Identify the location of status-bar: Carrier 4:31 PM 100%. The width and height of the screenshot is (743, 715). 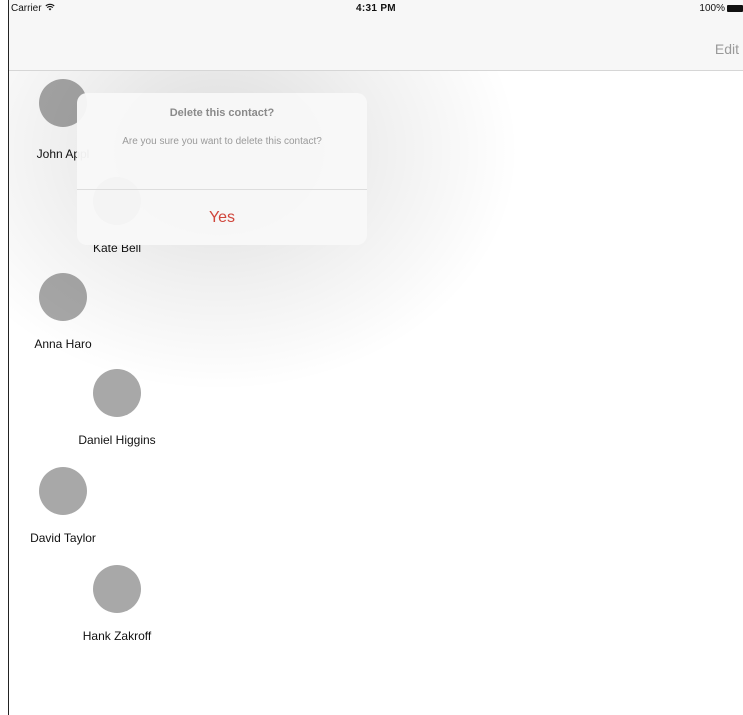
(376, 10).